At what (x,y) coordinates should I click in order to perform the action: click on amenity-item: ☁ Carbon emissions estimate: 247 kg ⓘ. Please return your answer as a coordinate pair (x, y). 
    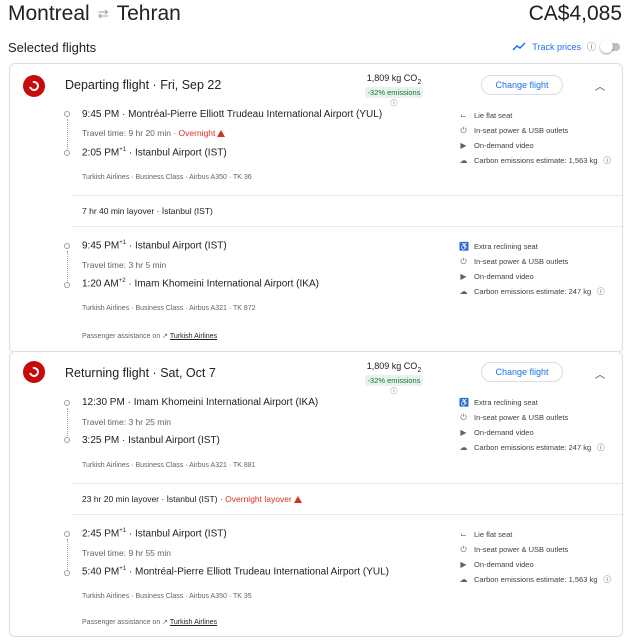
    Looking at the image, I should click on (532, 291).